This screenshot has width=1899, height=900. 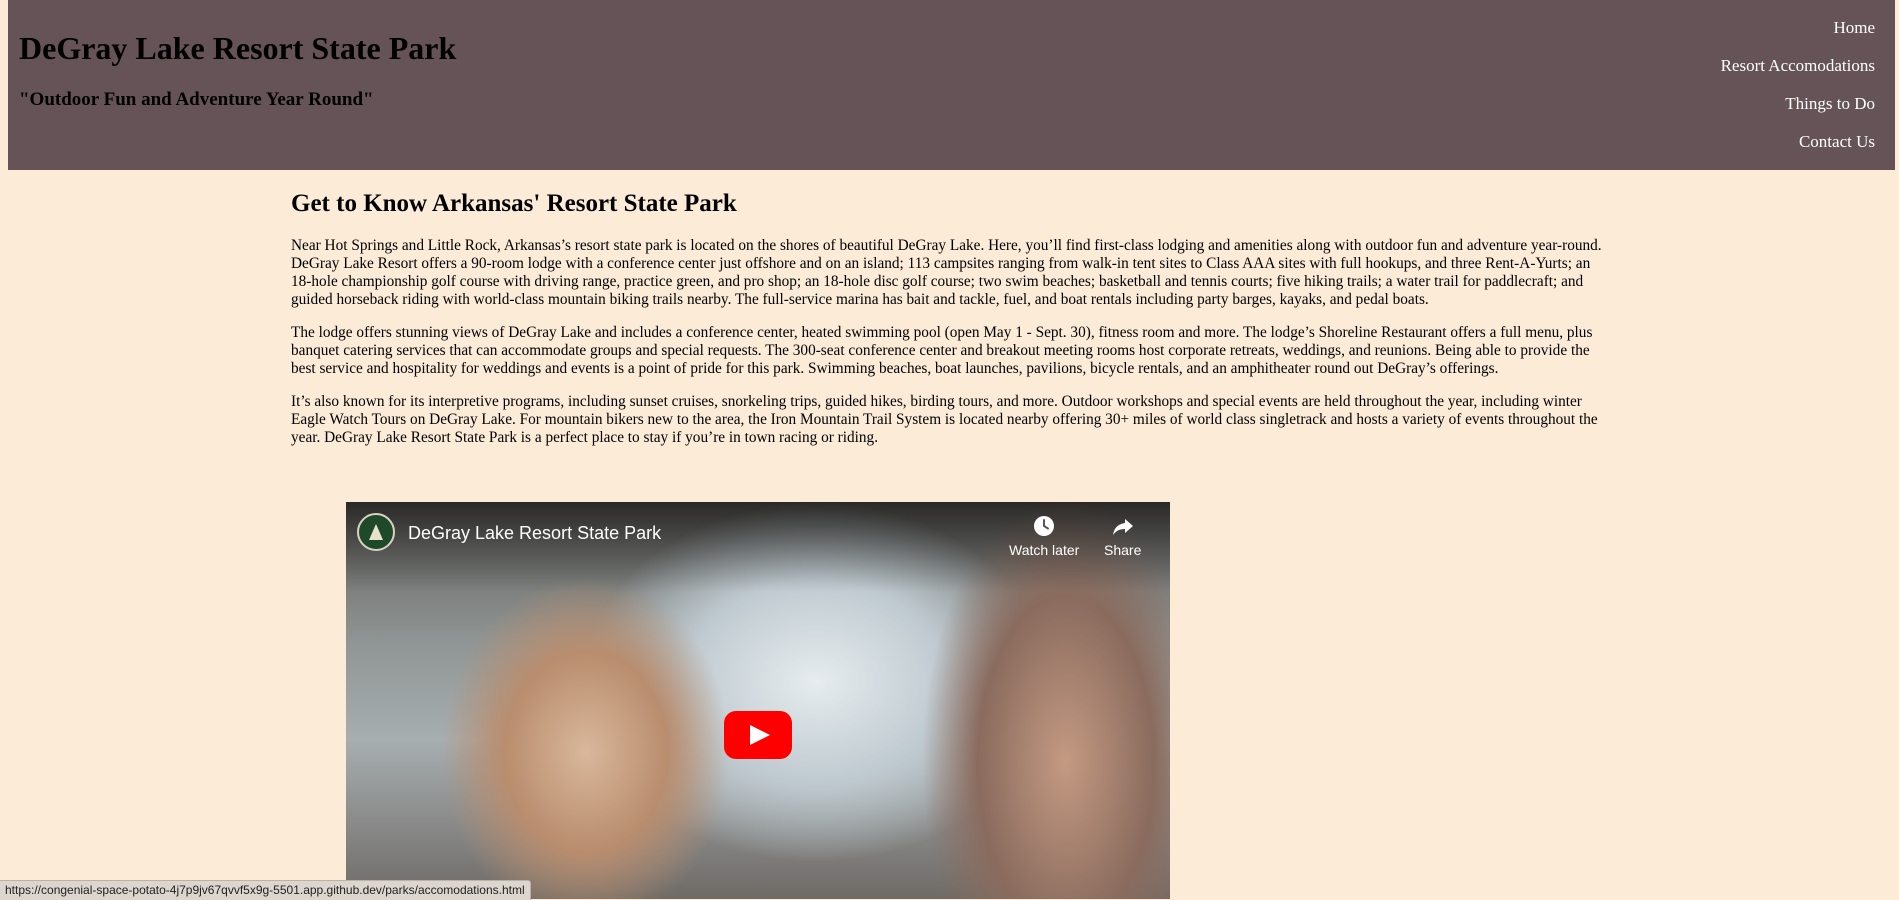 I want to click on site-title: DeGray Lake Resort State Park, so click(x=238, y=48).